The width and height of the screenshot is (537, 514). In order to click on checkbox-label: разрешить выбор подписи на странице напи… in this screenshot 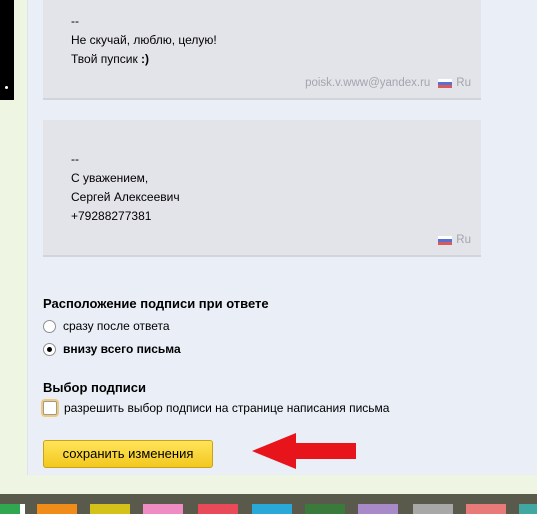, I will do `click(227, 408)`.